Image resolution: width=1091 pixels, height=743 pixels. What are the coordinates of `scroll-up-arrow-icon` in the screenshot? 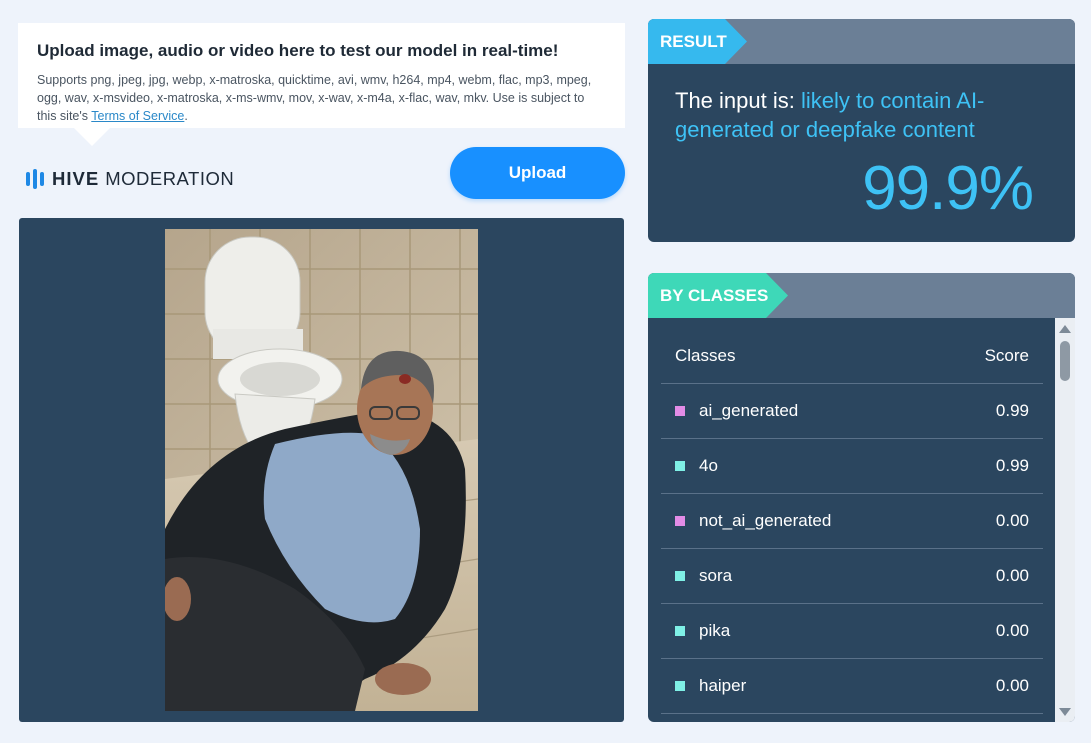 It's located at (1065, 329).